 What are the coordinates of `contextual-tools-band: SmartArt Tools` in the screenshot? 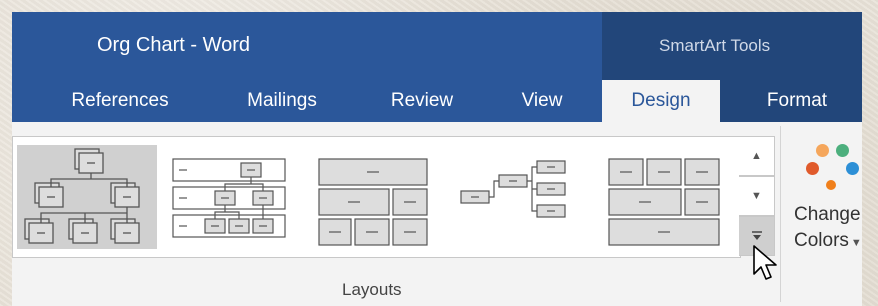 It's located at (732, 46).